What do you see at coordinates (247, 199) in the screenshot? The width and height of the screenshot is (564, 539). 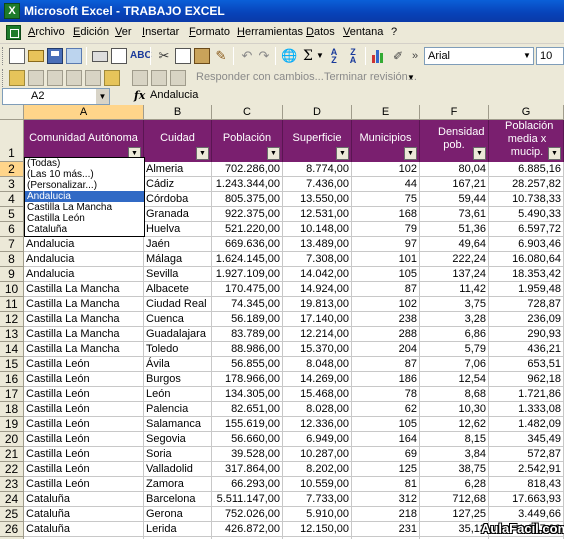 I see `cell-c: 805.375,00` at bounding box center [247, 199].